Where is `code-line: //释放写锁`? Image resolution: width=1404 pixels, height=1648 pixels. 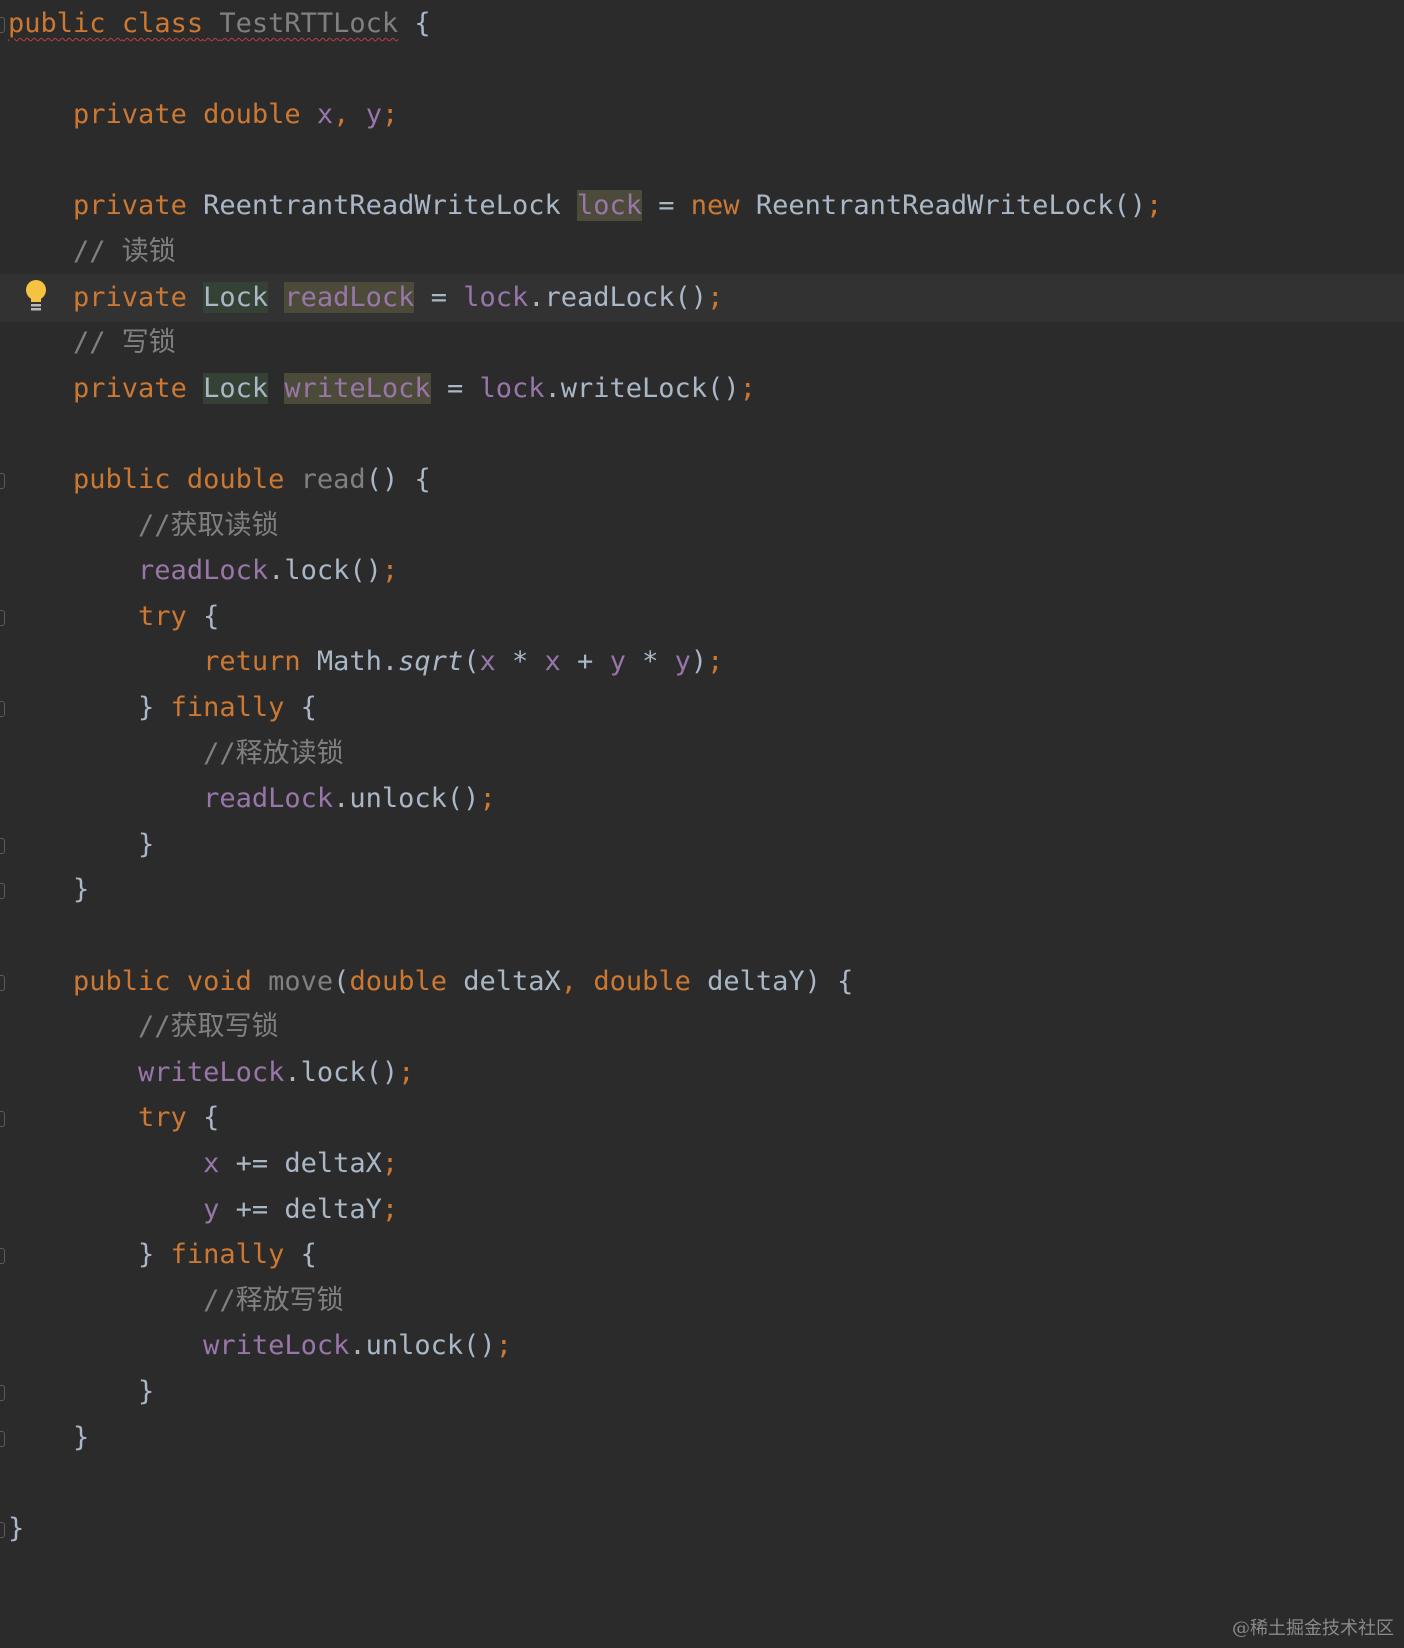
code-line: //释放写锁 is located at coordinates (702, 1301).